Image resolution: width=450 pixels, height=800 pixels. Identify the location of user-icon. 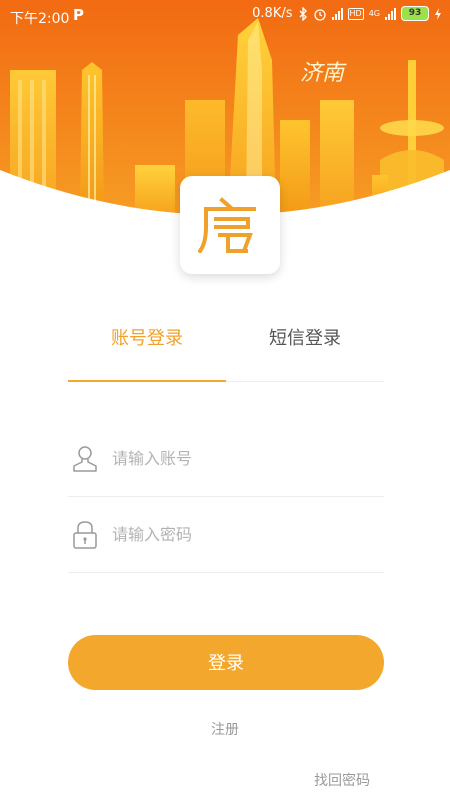
(85, 459).